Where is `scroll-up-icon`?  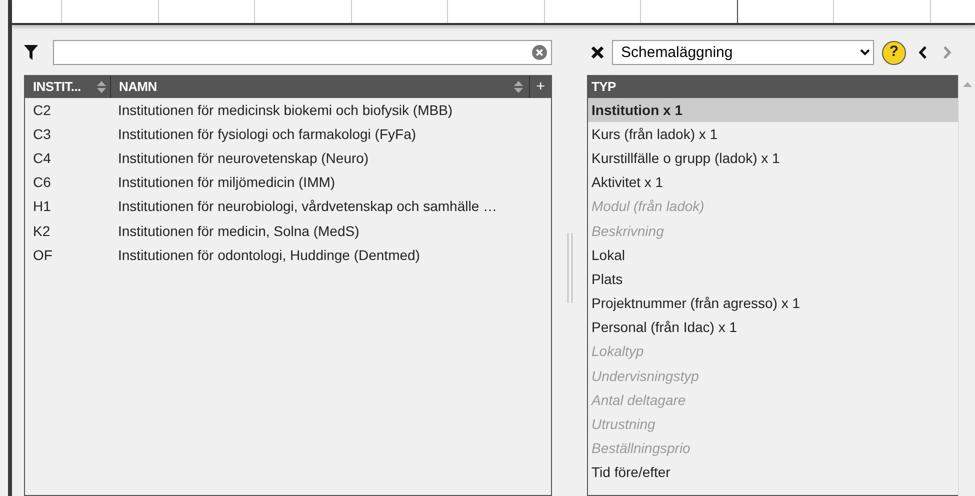 scroll-up-icon is located at coordinates (967, 84).